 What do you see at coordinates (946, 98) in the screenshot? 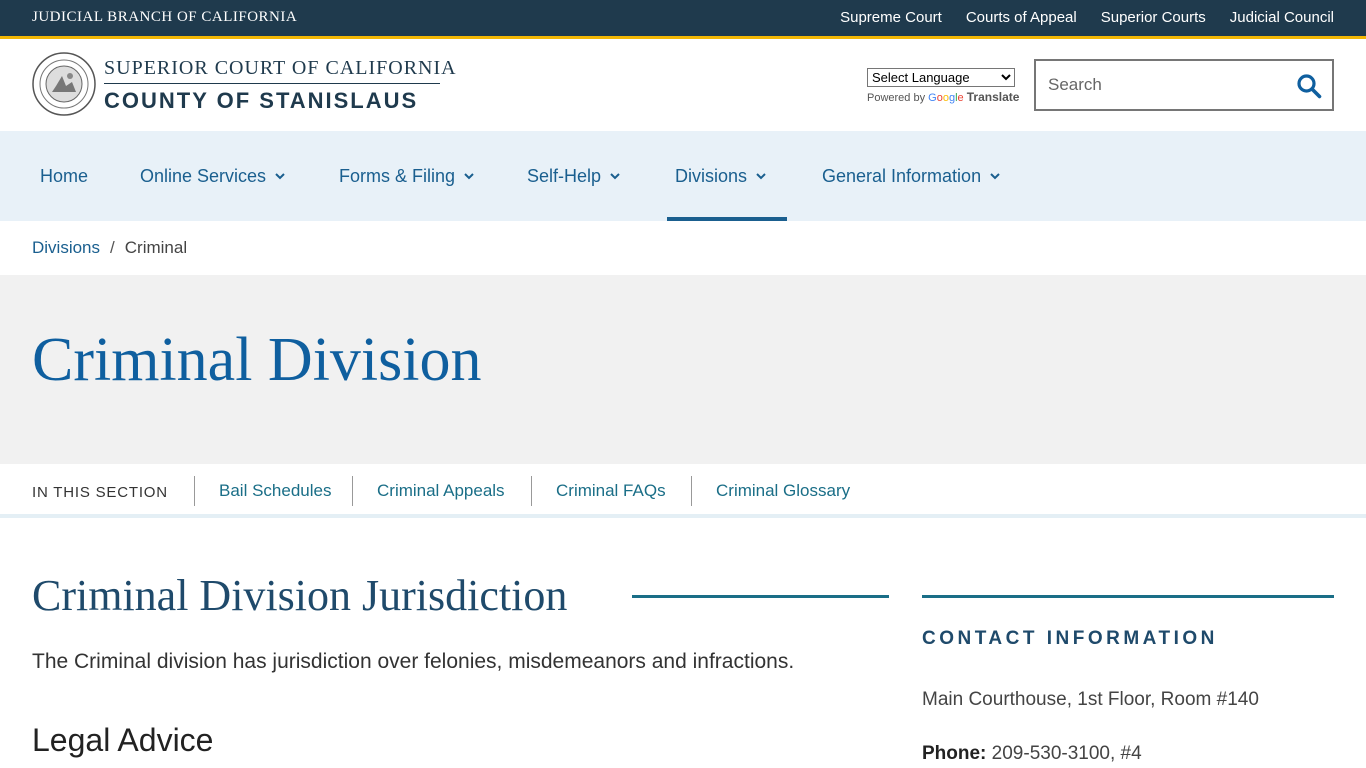
I see `google-logo: Google` at bounding box center [946, 98].